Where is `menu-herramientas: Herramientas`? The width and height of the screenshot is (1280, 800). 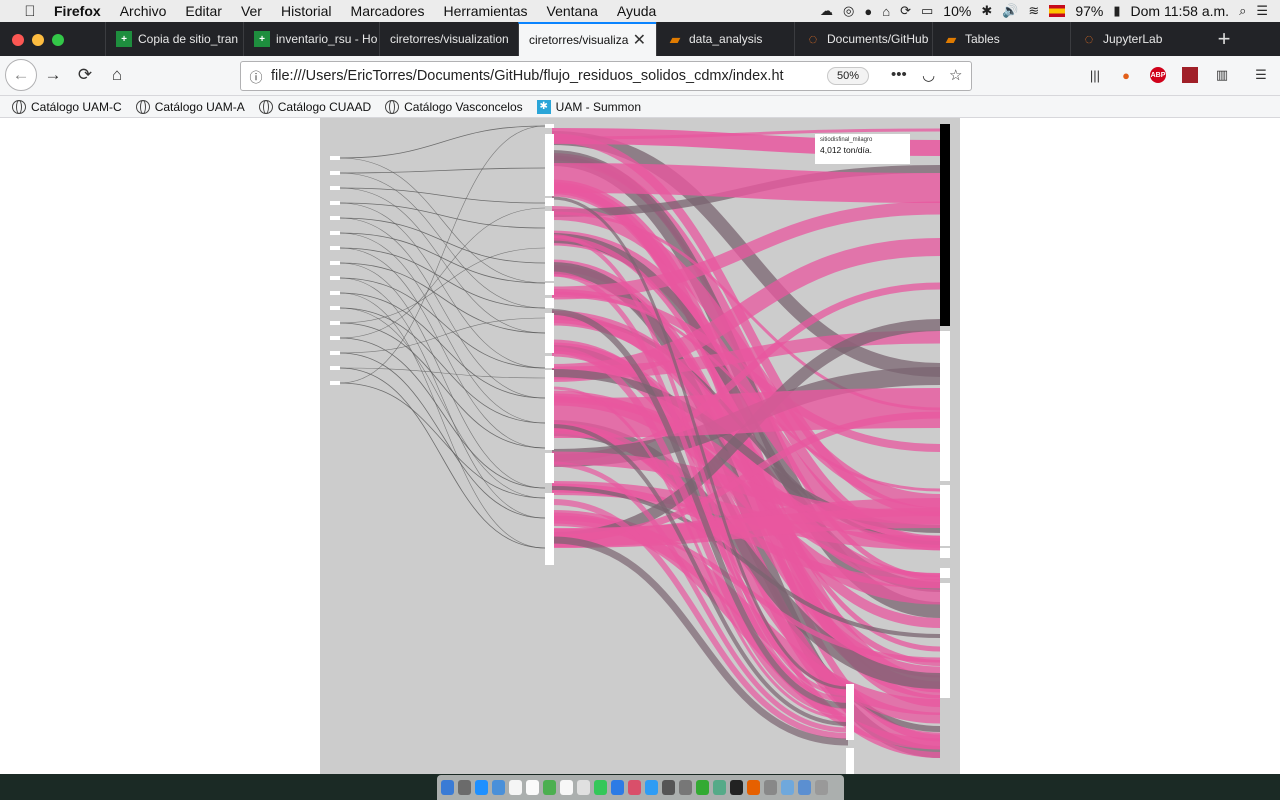
menu-herramientas: Herramientas is located at coordinates (485, 11).